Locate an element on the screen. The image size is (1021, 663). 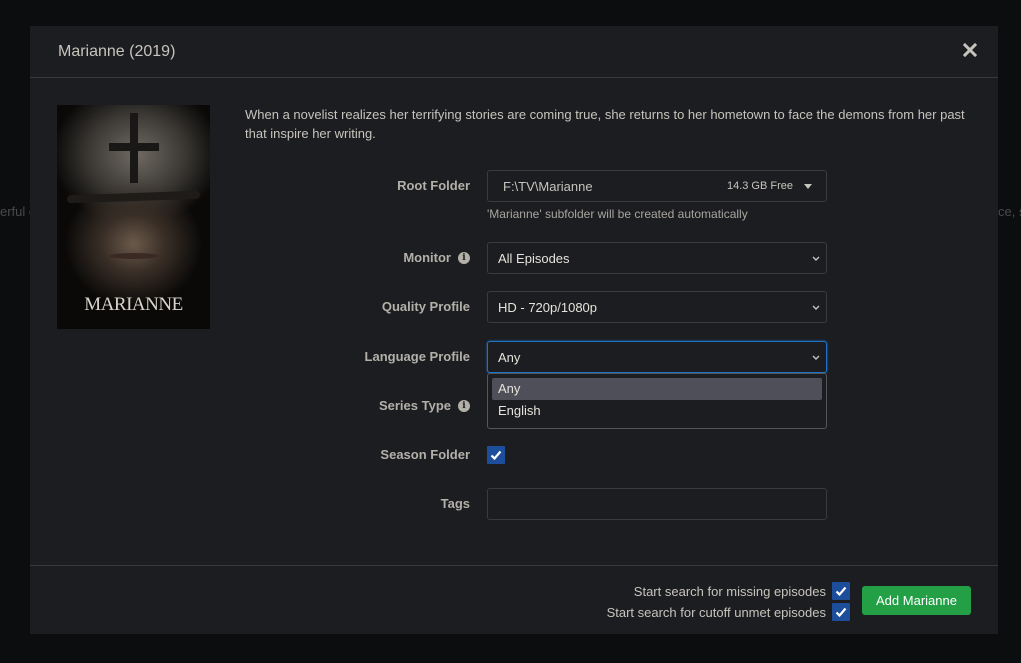
series-poster: MARIANNE is located at coordinates (133, 217).